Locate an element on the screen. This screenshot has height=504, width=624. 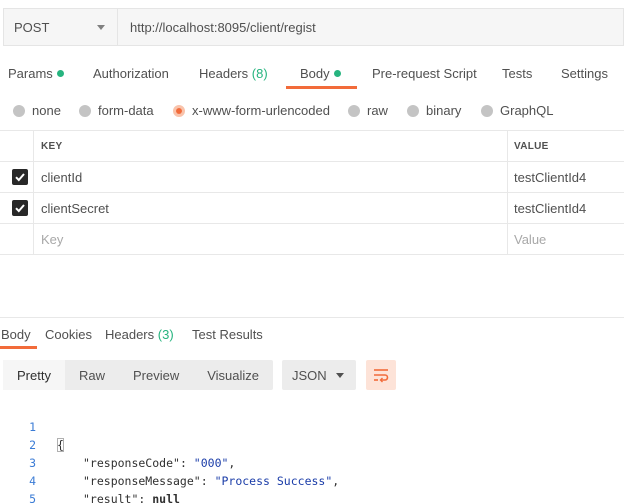
line-number: 5 is located at coordinates (32, 498).